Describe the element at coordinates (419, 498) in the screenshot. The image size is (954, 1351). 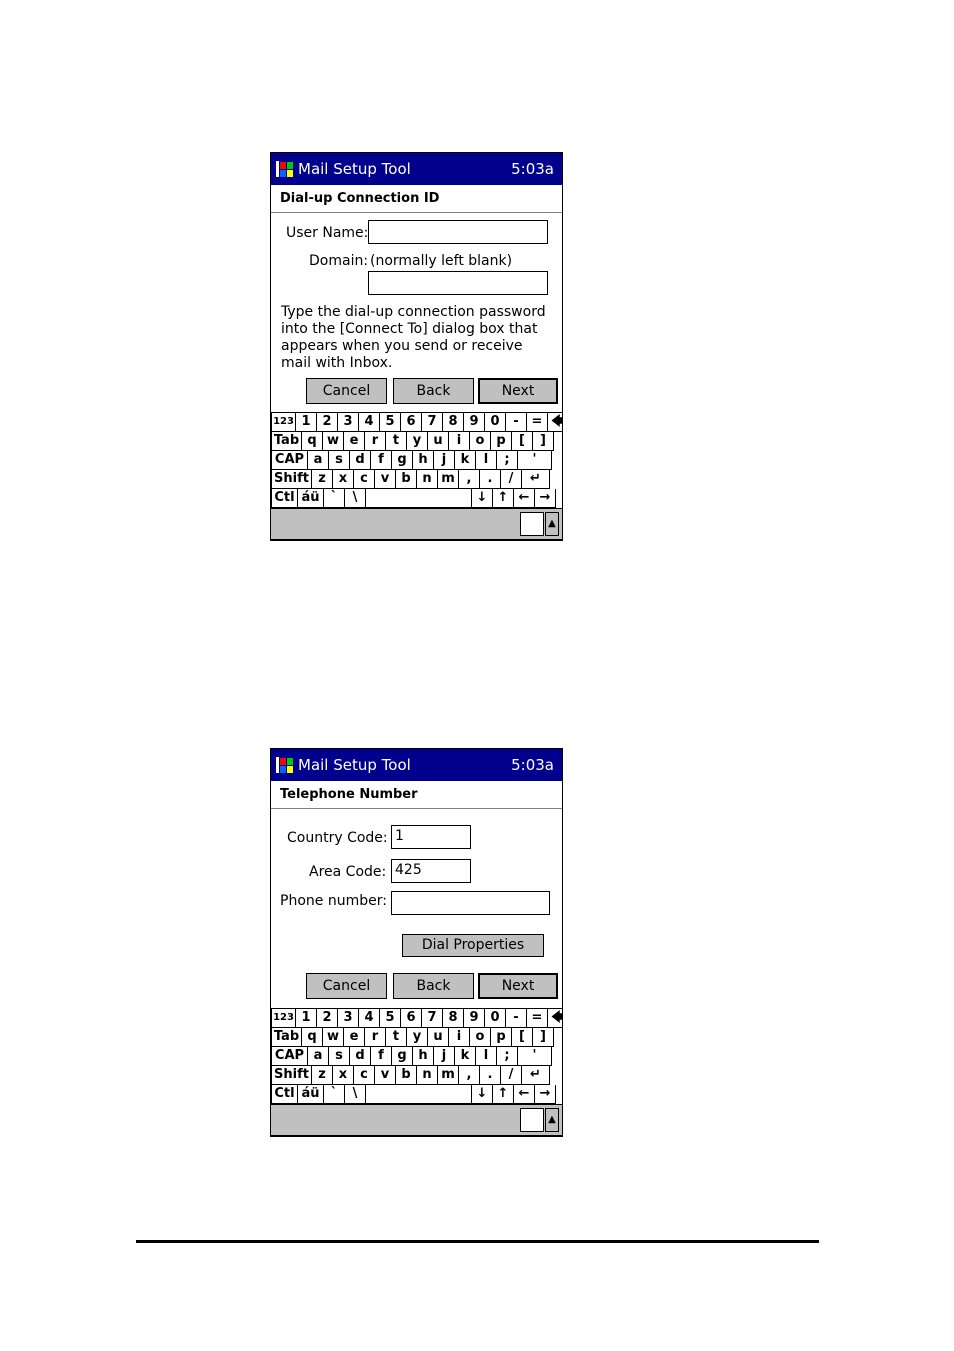
I see `key-space` at that location.